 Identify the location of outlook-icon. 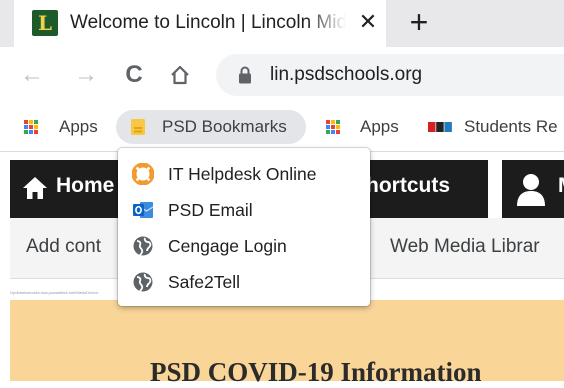
(143, 210).